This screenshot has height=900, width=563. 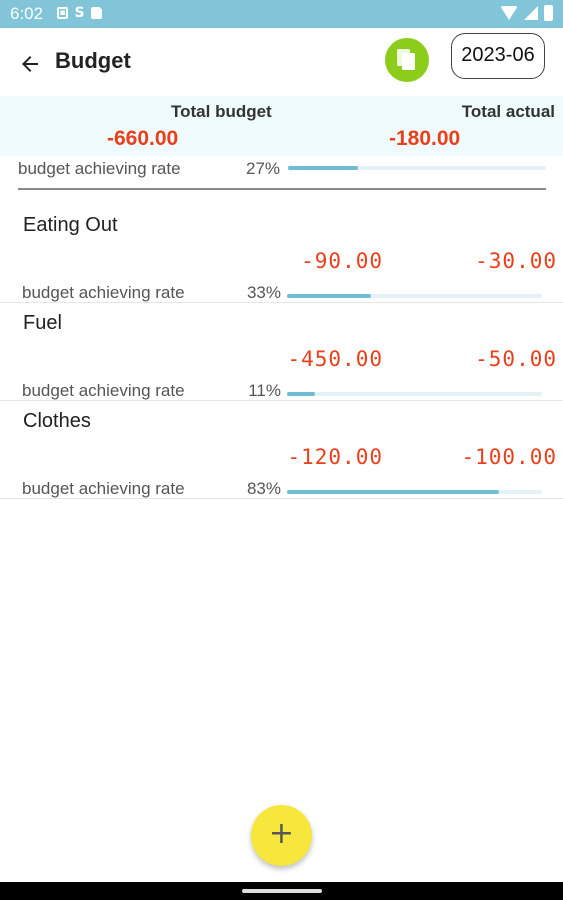 What do you see at coordinates (282, 189) in the screenshot?
I see `summary-divider` at bounding box center [282, 189].